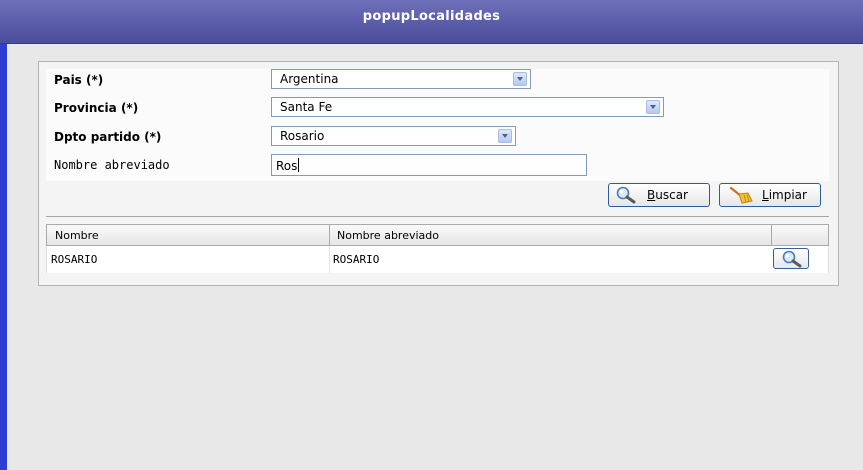 The image size is (863, 470). I want to click on pais-row: Pais (*) Argentina, so click(437, 80).